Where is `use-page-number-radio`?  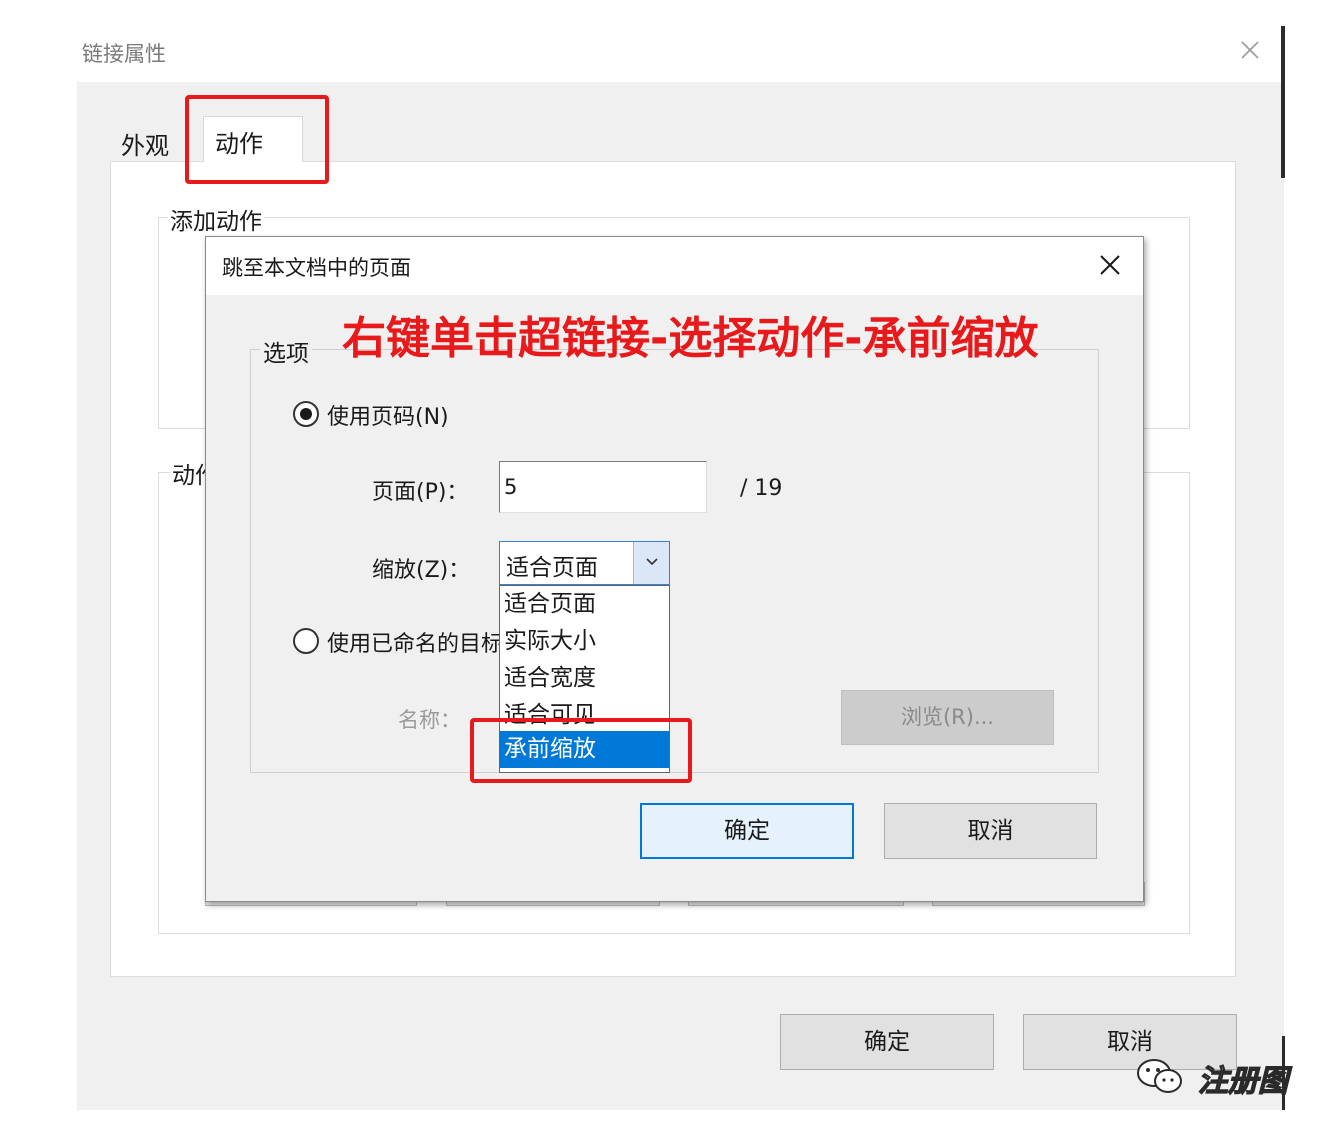 use-page-number-radio is located at coordinates (306, 414).